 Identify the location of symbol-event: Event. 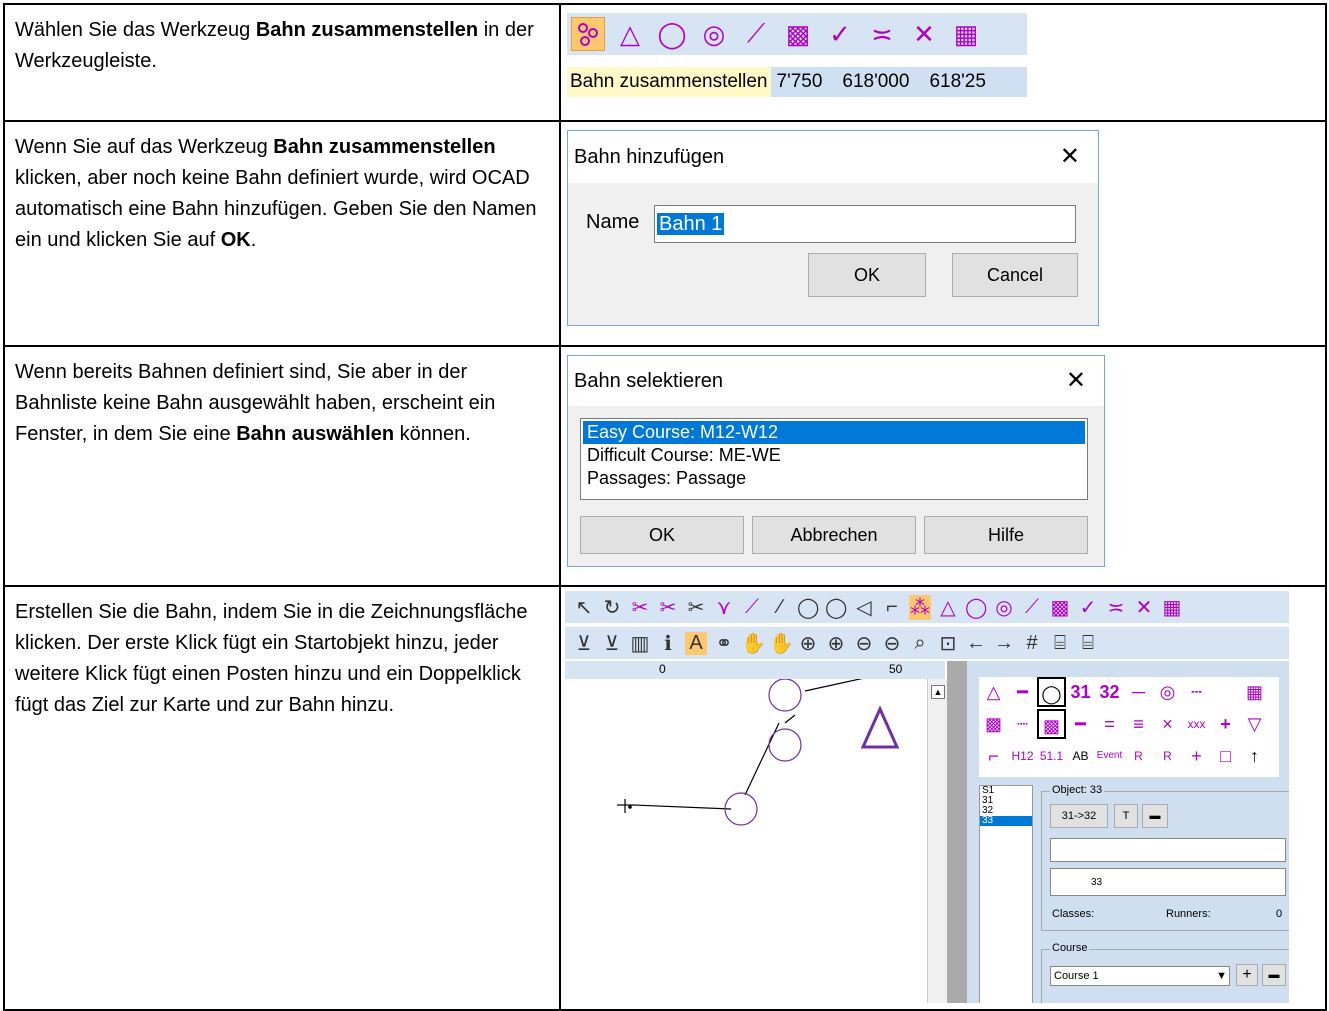
(1109, 756).